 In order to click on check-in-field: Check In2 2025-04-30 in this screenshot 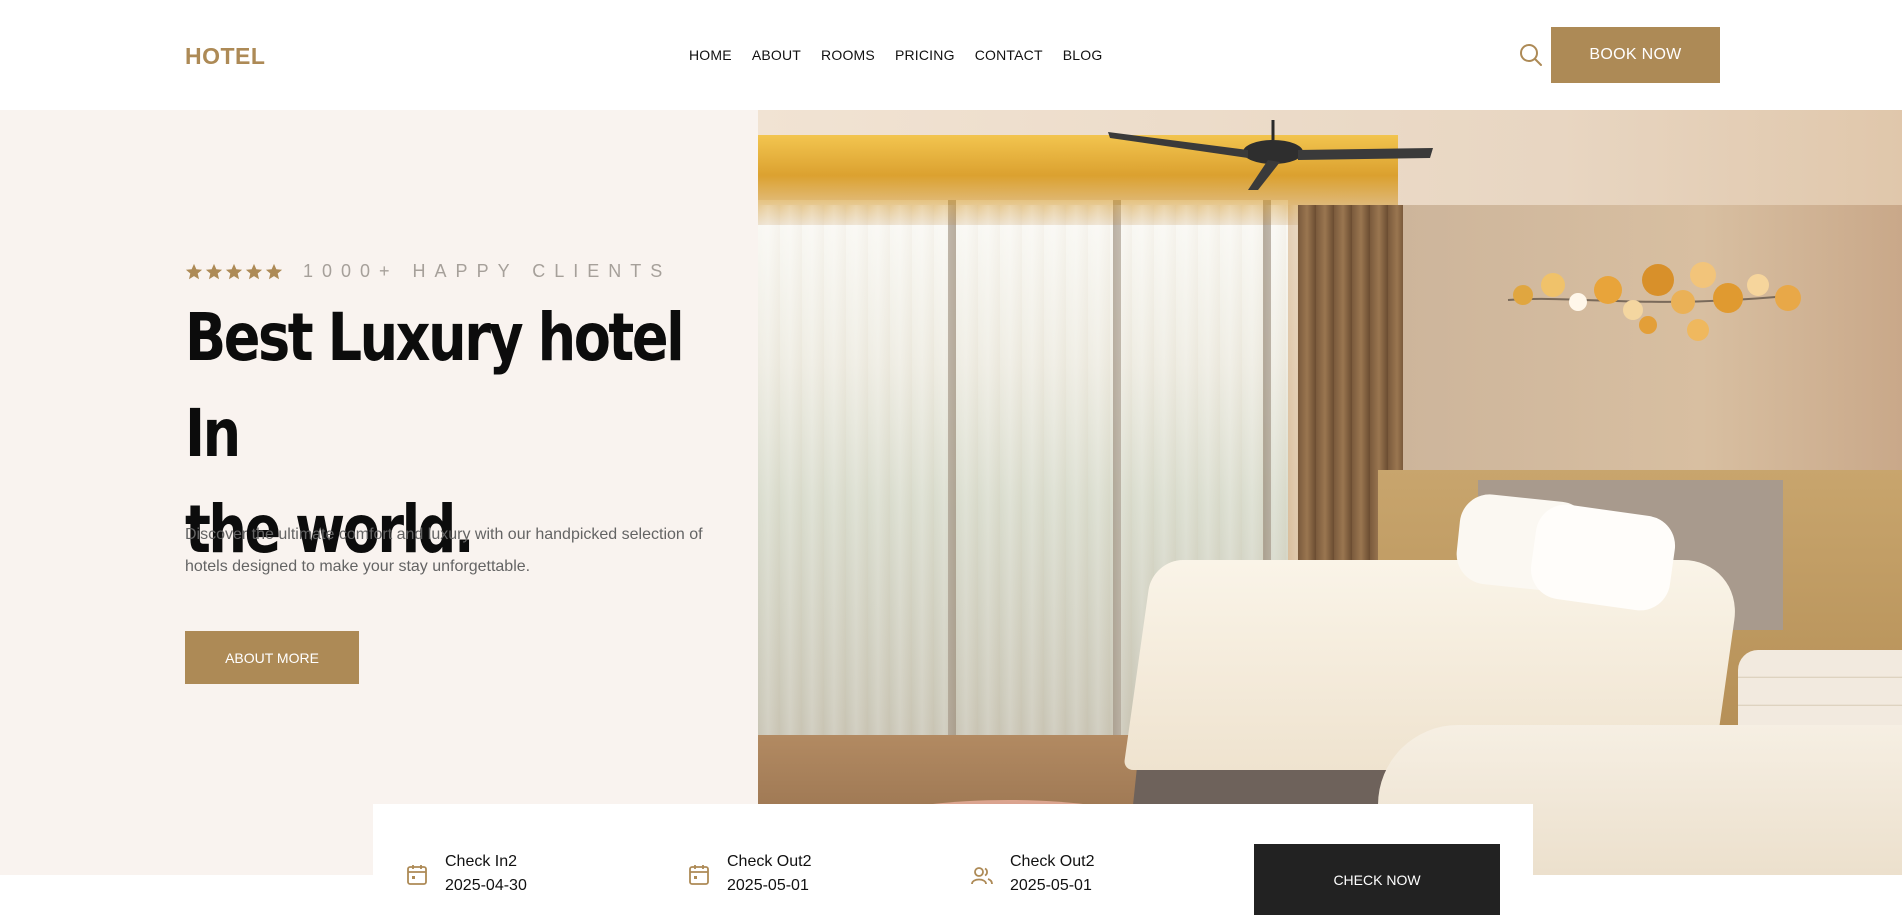, I will do `click(466, 874)`.